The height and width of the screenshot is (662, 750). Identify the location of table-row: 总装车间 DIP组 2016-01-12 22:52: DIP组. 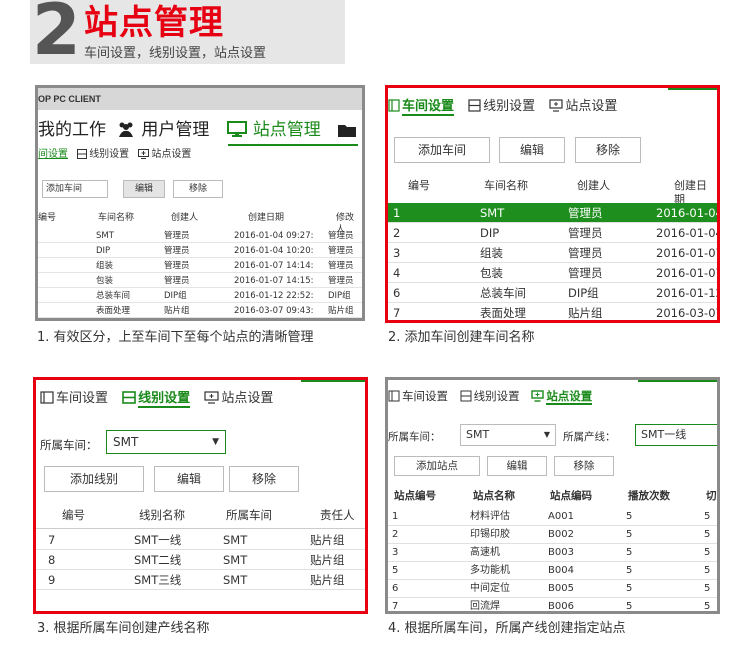
(200, 296).